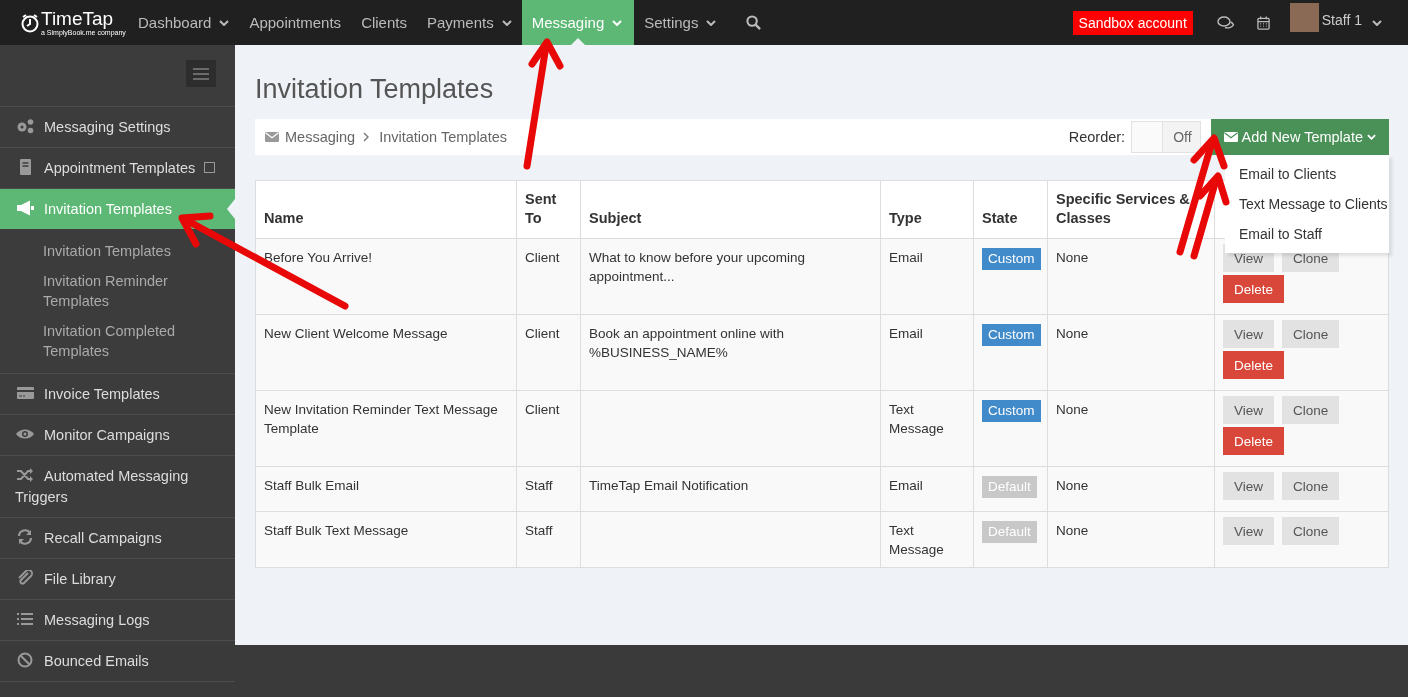 The image size is (1408, 697). I want to click on menu-button, so click(201, 73).